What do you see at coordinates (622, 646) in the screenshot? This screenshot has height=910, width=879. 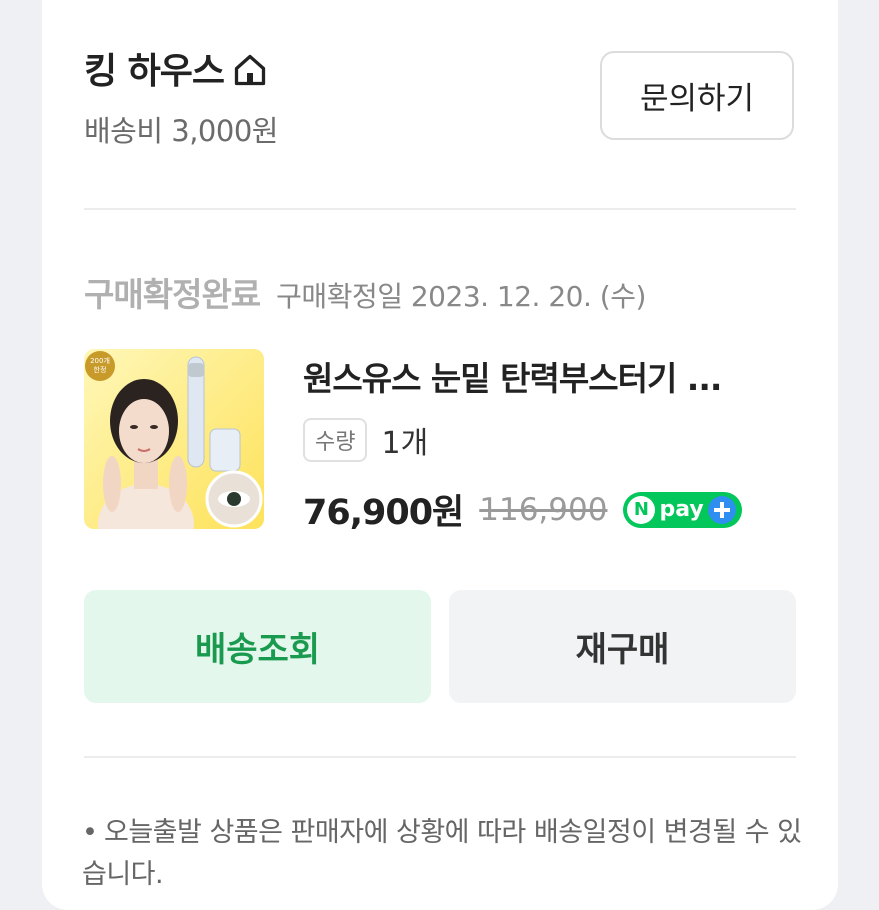 I see `rebuy-button: 재구매` at bounding box center [622, 646].